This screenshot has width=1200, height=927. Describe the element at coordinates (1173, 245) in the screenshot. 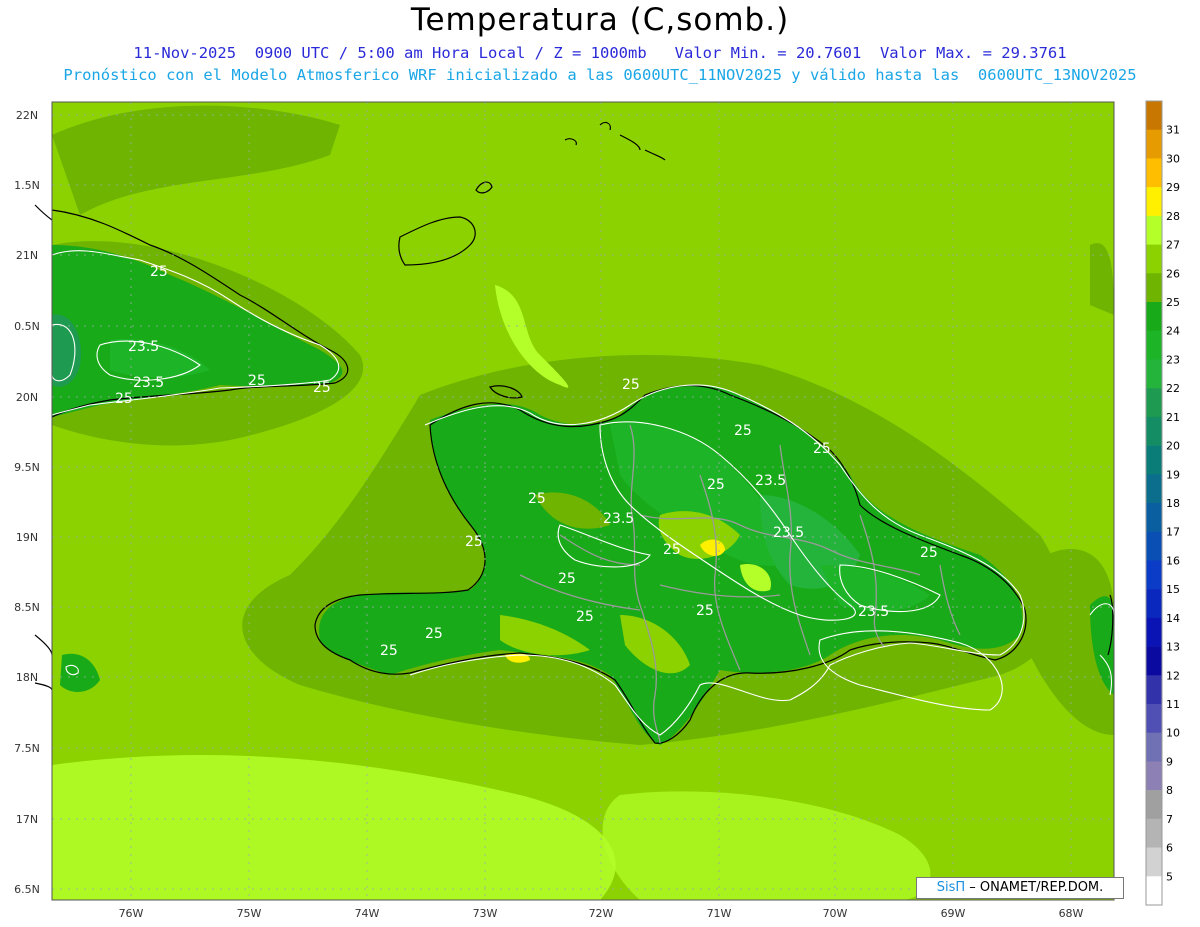

I see `colorbar-tick: 27` at that location.